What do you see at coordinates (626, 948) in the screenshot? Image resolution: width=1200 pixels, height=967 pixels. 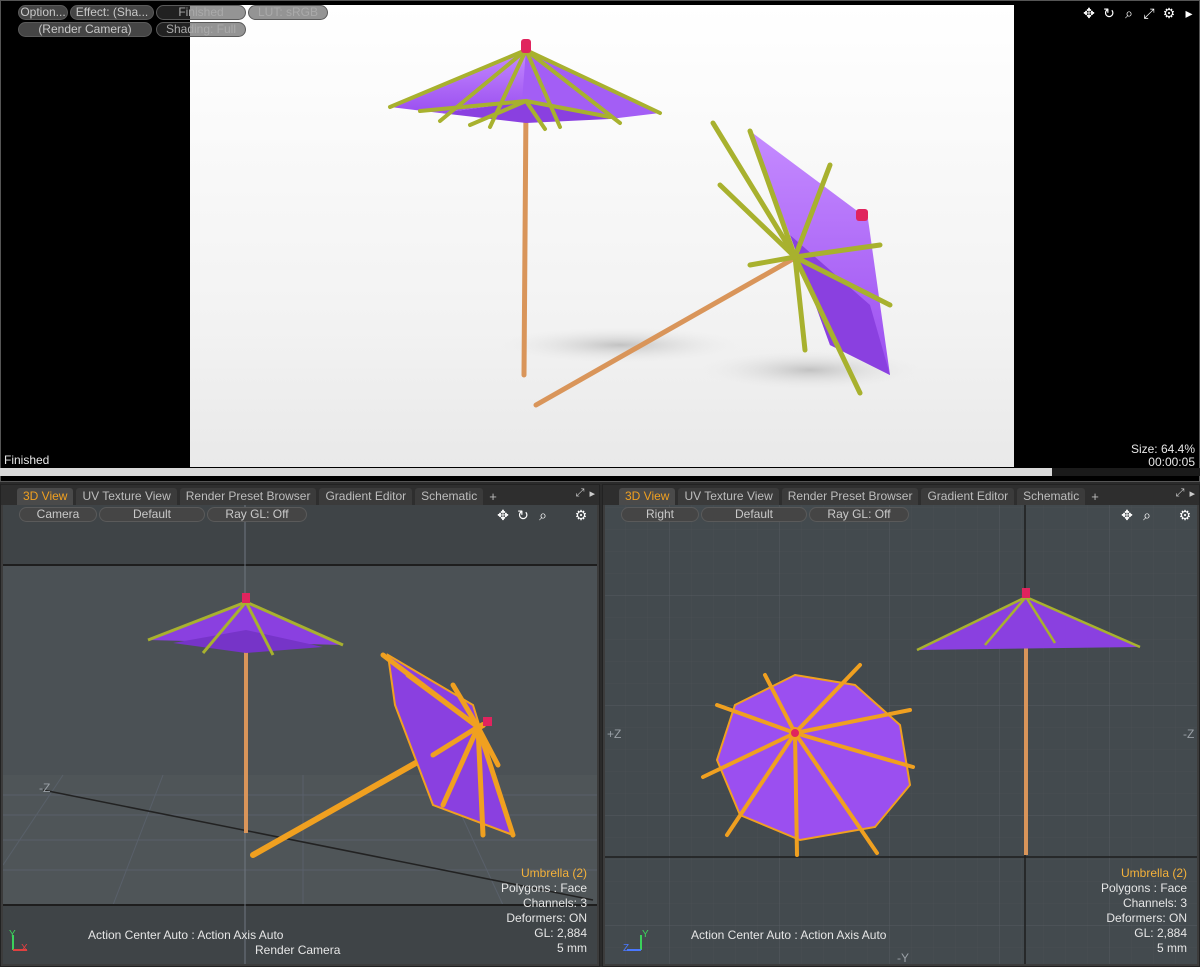 I see `gizmo-z-label: Z` at bounding box center [626, 948].